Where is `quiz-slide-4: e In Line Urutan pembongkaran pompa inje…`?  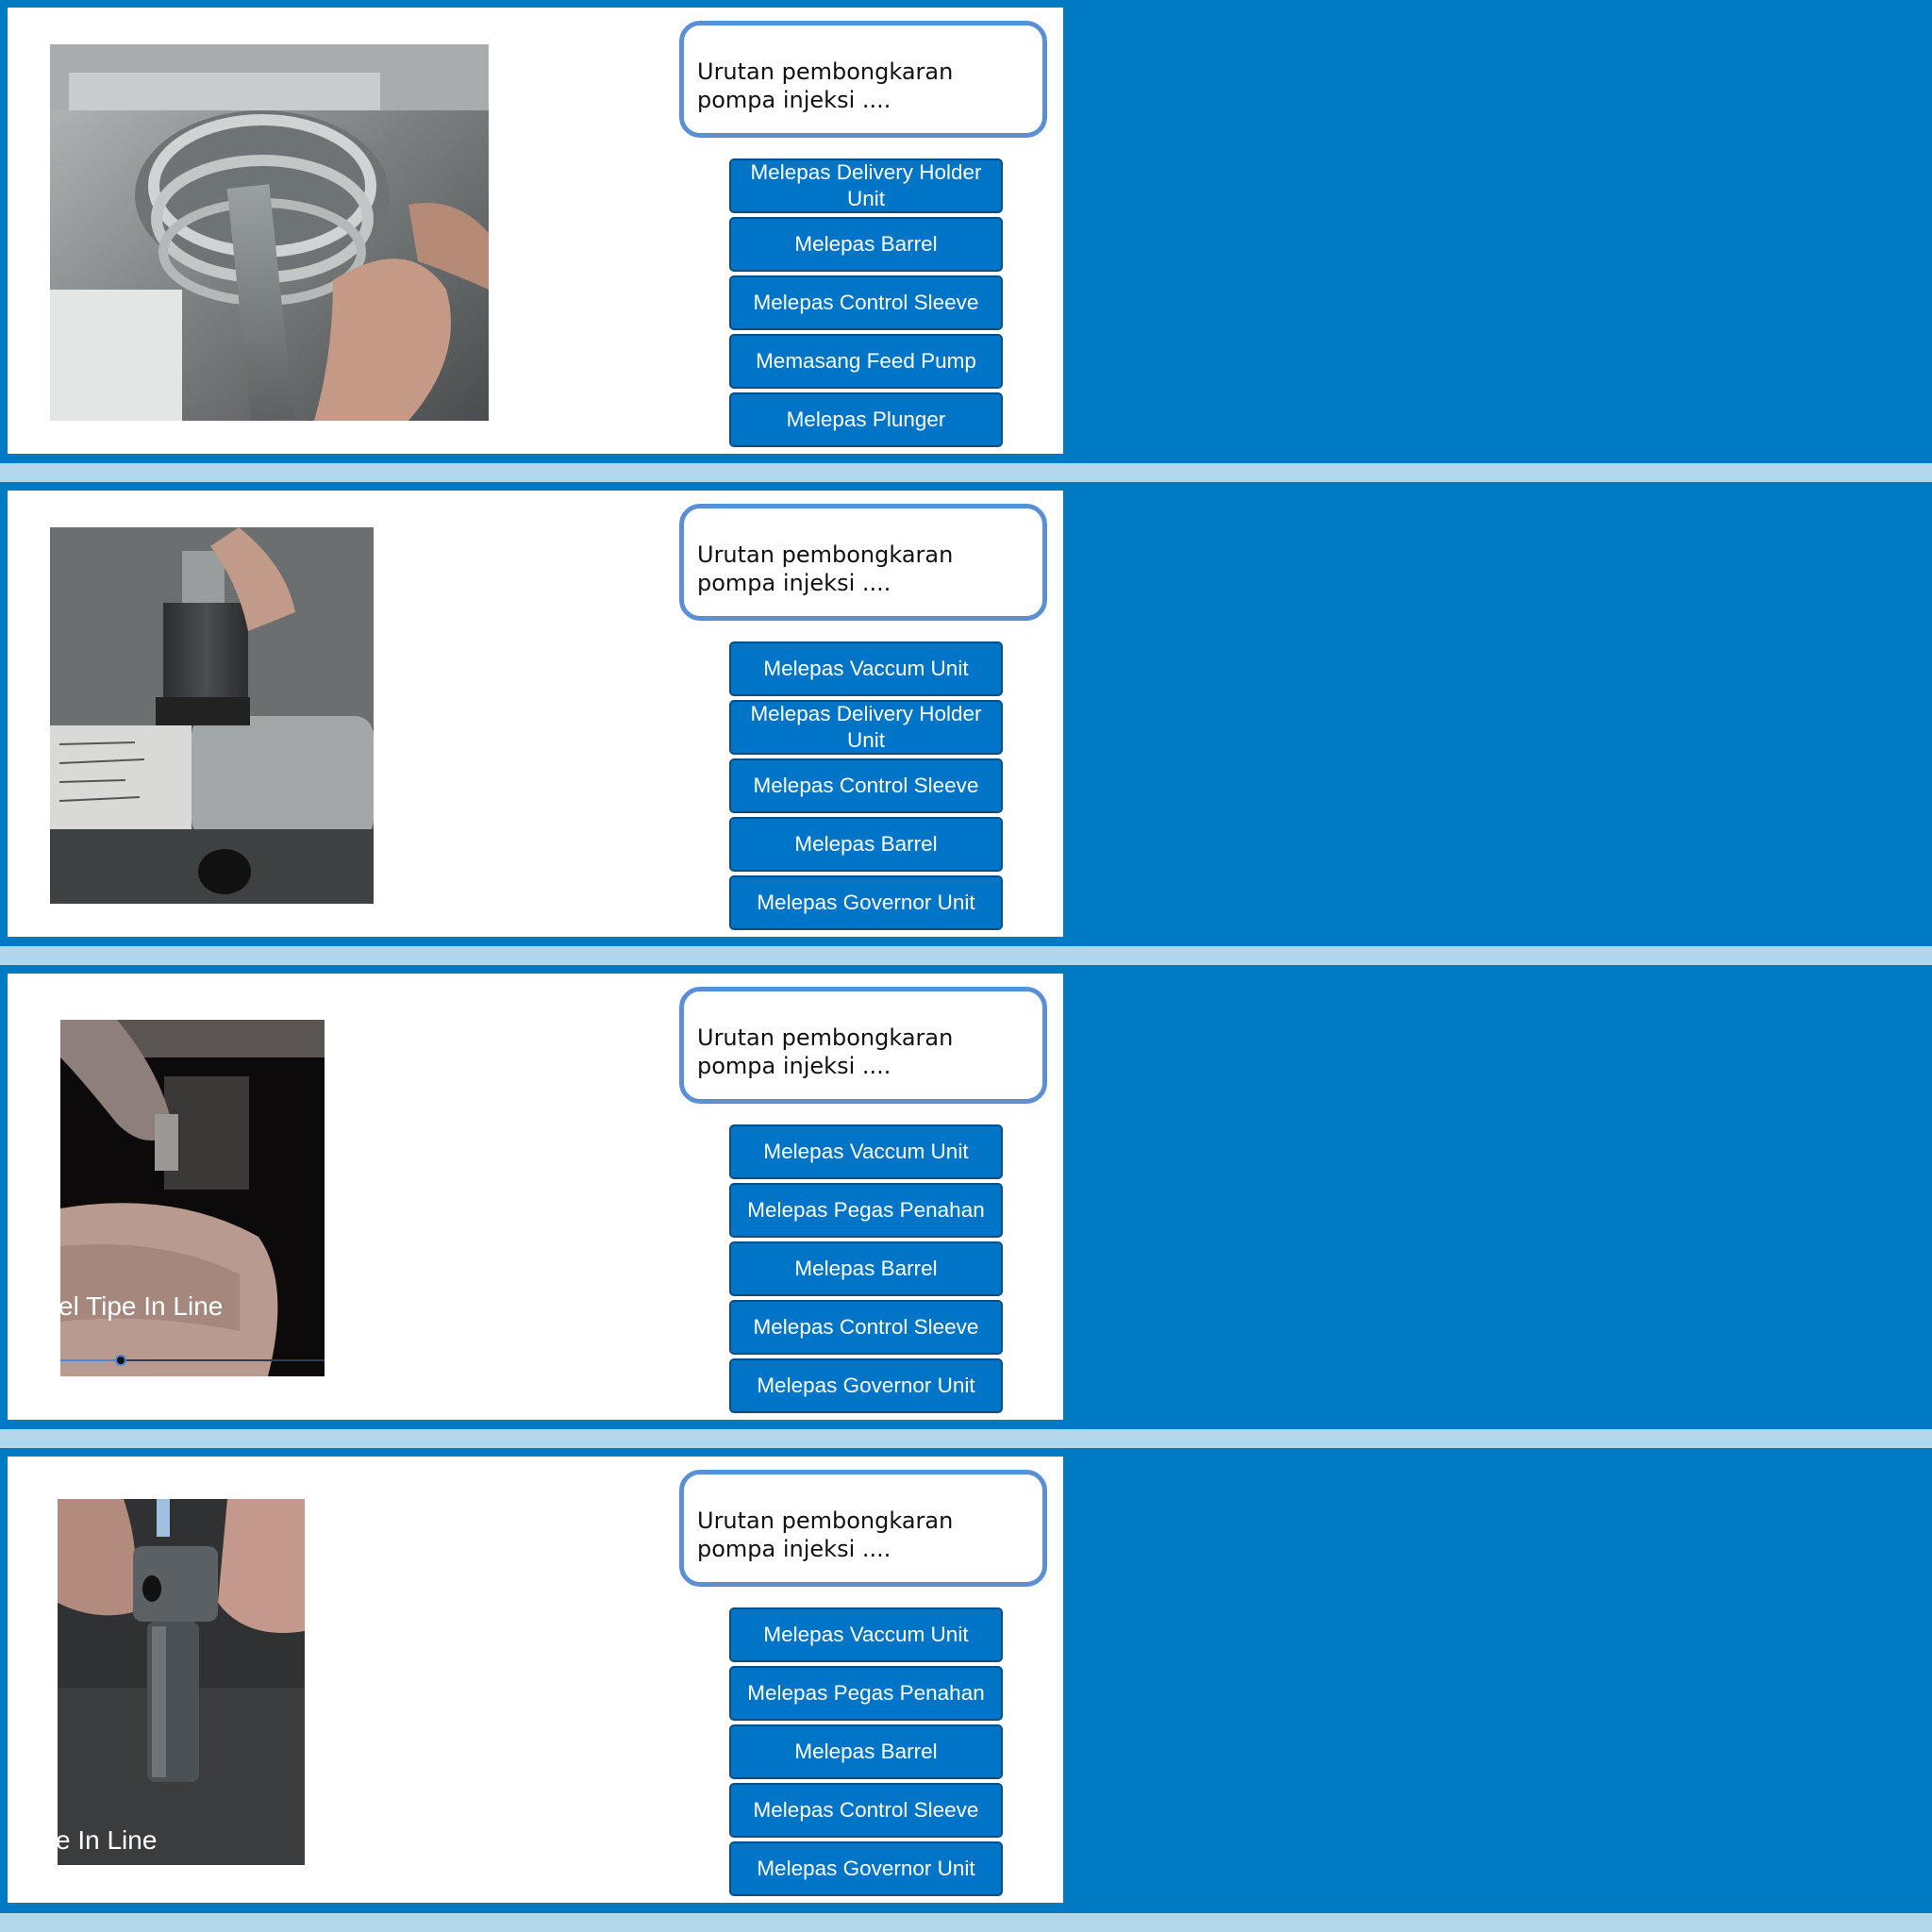 quiz-slide-4: e In Line Urutan pembongkaran pompa inje… is located at coordinates (535, 1680).